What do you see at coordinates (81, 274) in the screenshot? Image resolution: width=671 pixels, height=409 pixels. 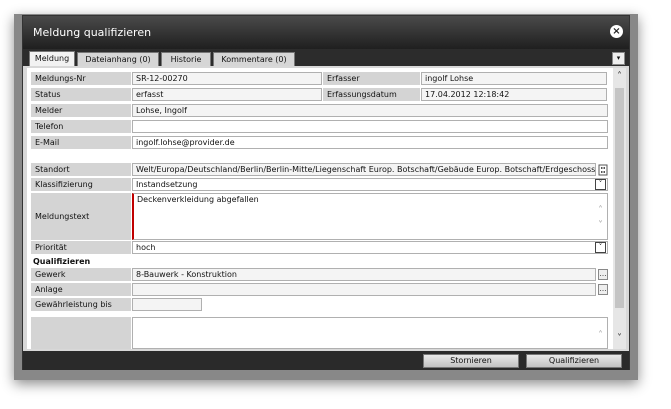 I see `label-gewerk: Gewerk` at bounding box center [81, 274].